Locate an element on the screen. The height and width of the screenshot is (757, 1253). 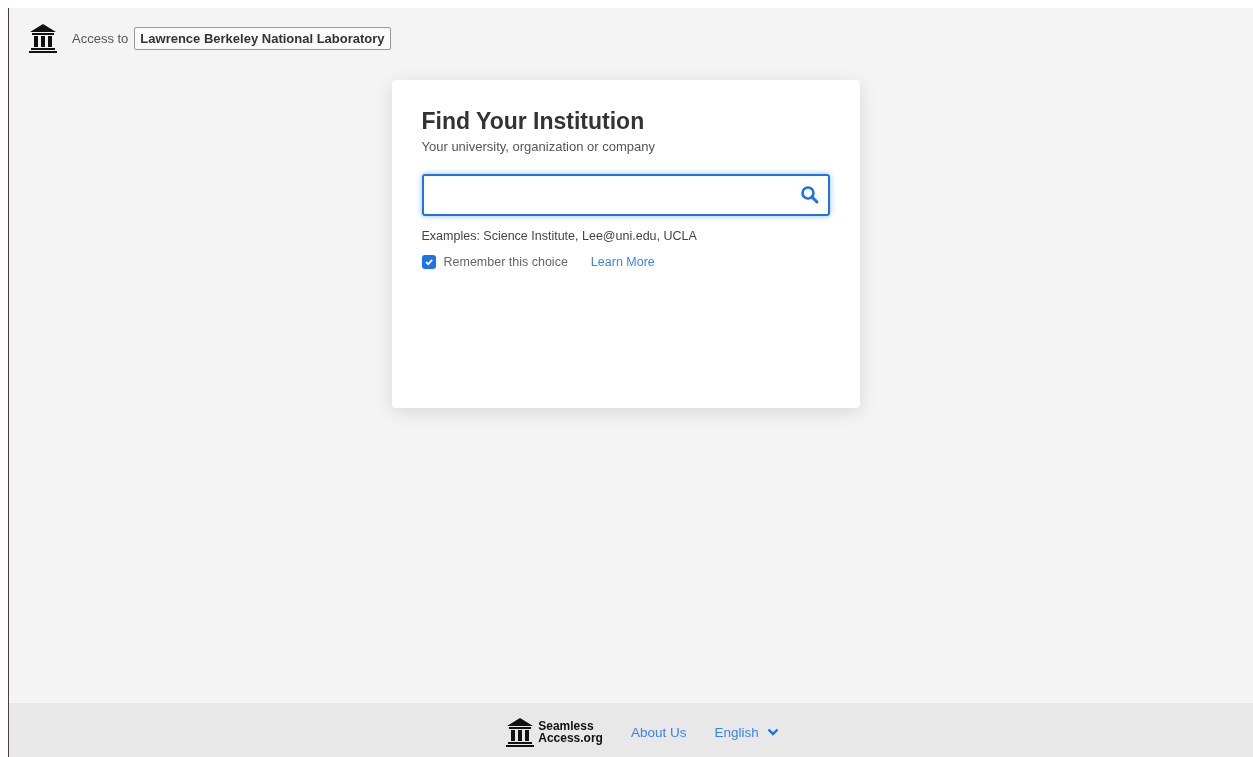
card-subtitle: Your university, organization or company is located at coordinates (538, 146).